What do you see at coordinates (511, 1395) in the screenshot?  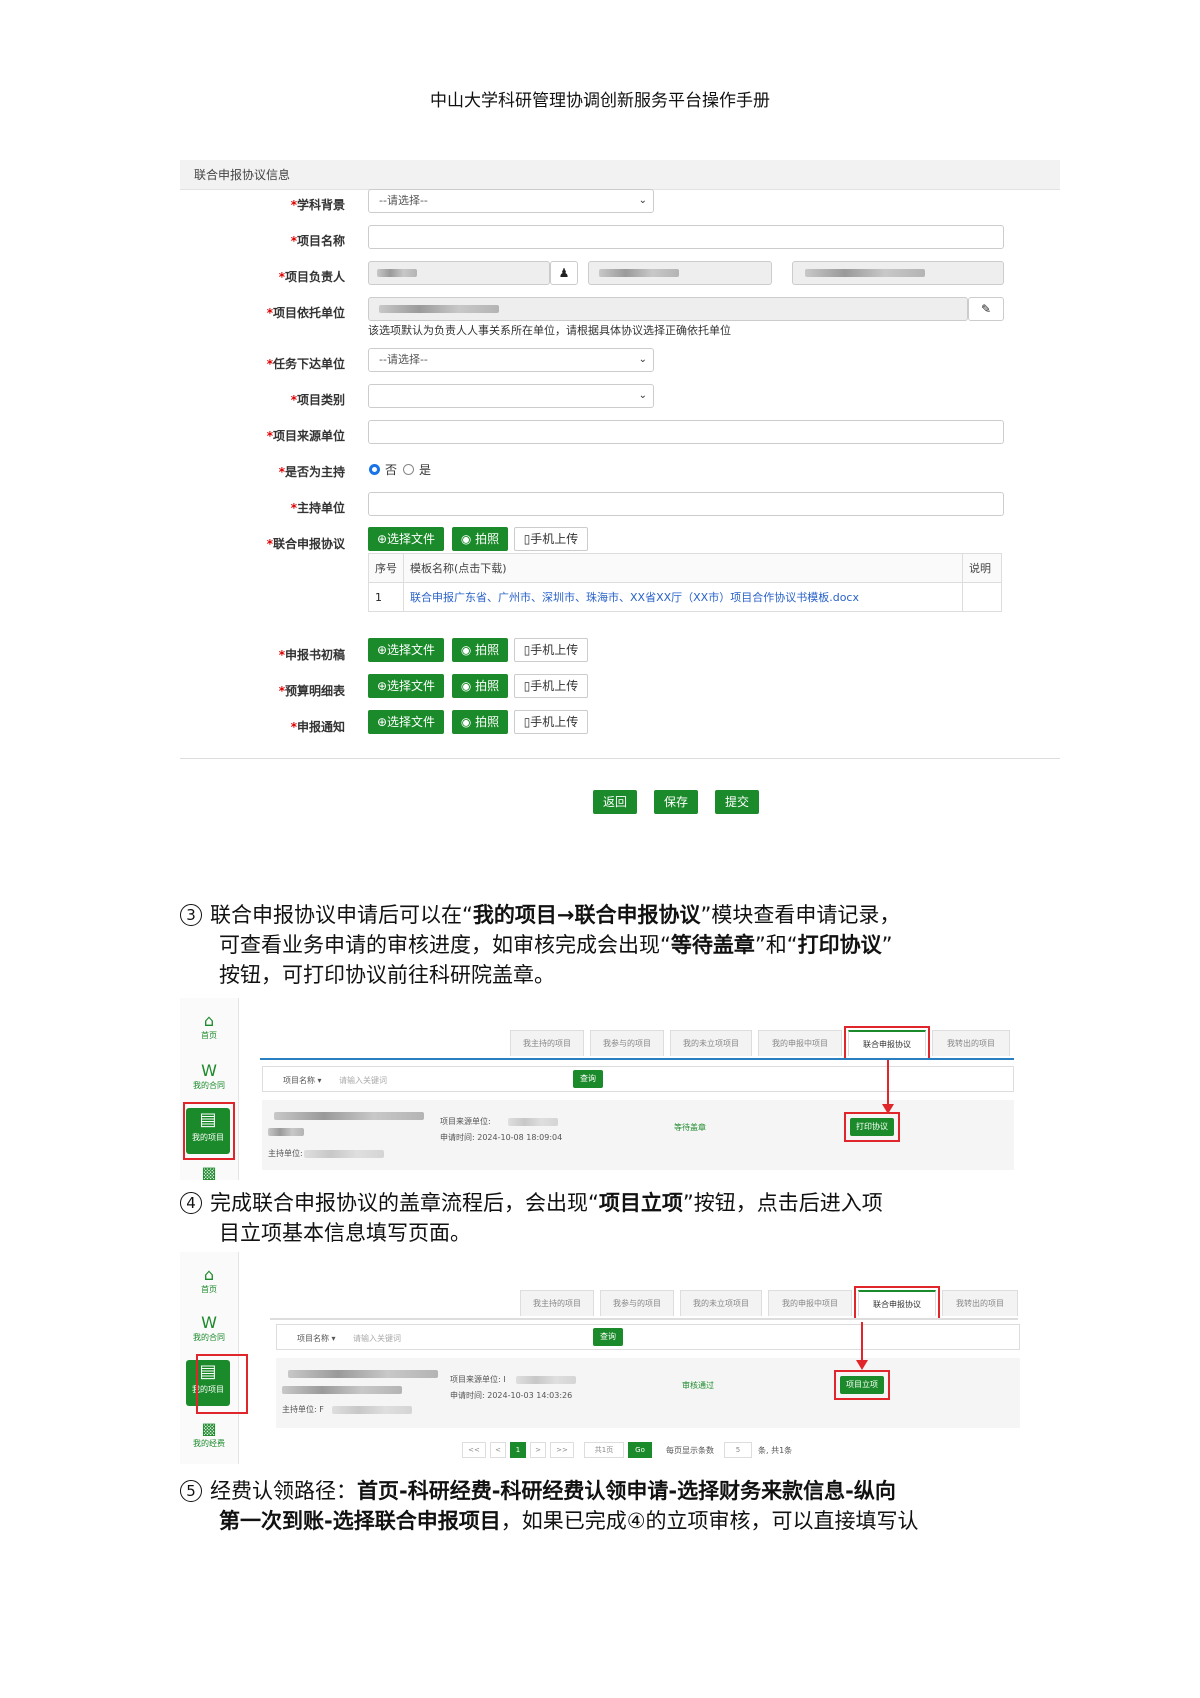 I see `apply-time: 申请时间: 2024-10-03 14:03:26` at bounding box center [511, 1395].